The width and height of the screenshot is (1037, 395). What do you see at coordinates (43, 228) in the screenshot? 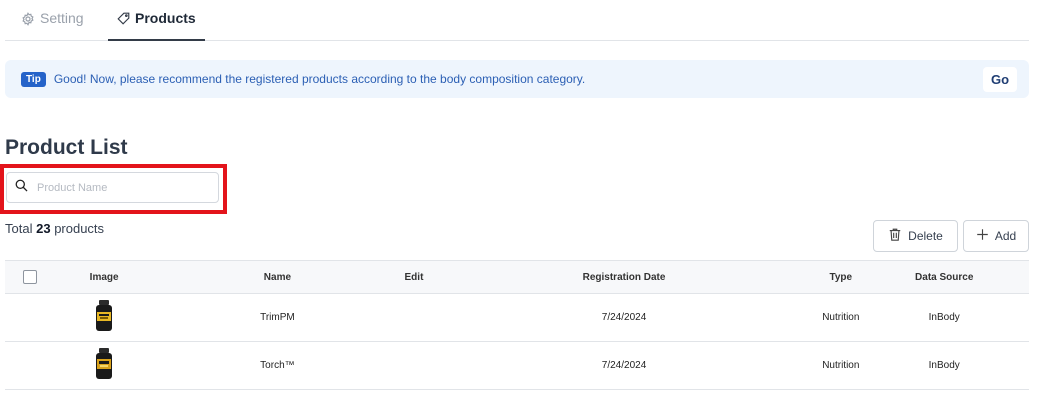
I see `total-number: 23` at bounding box center [43, 228].